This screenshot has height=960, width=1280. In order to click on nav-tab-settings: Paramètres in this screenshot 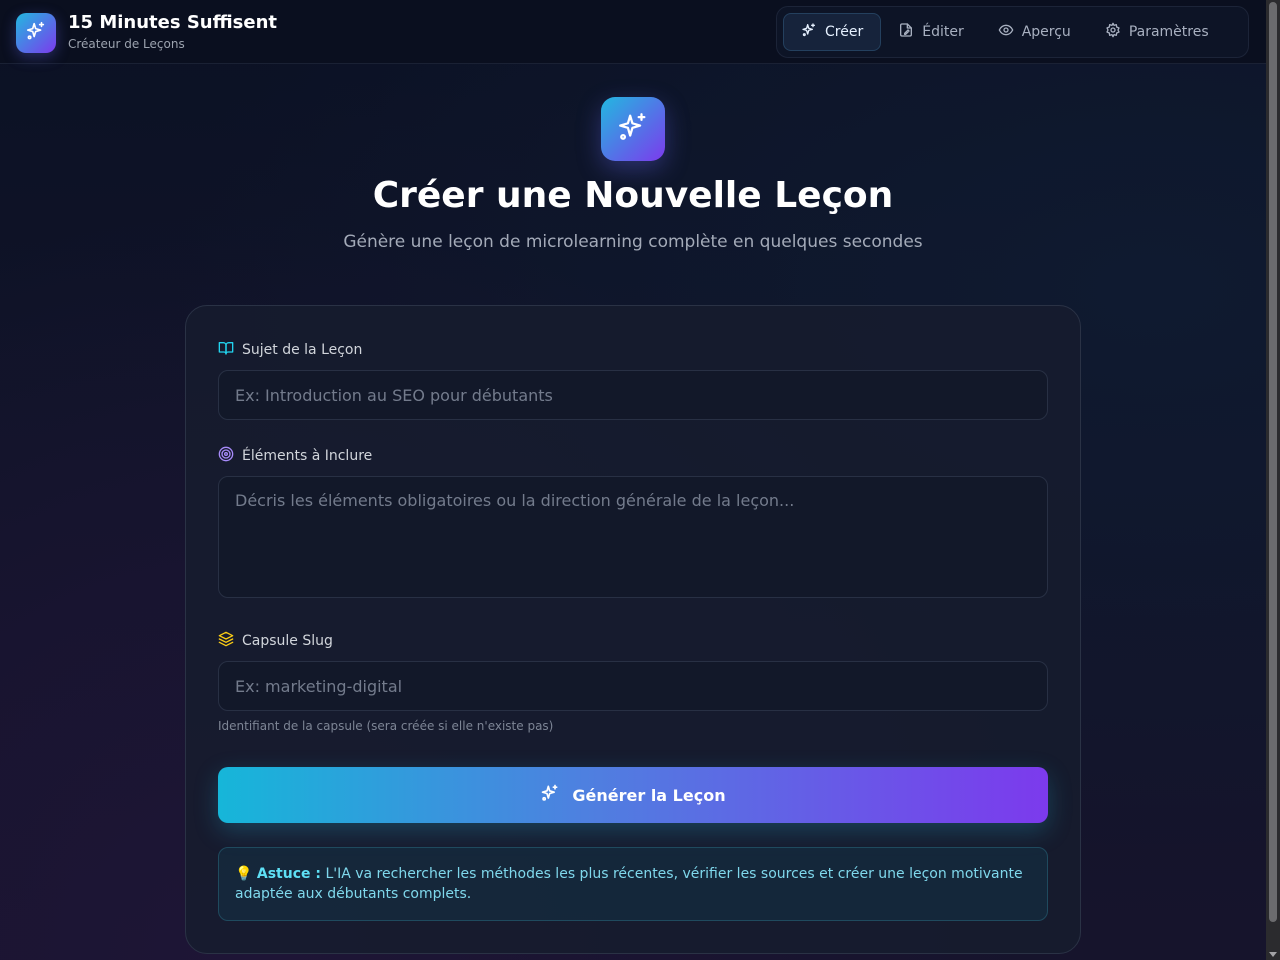, I will do `click(1157, 32)`.